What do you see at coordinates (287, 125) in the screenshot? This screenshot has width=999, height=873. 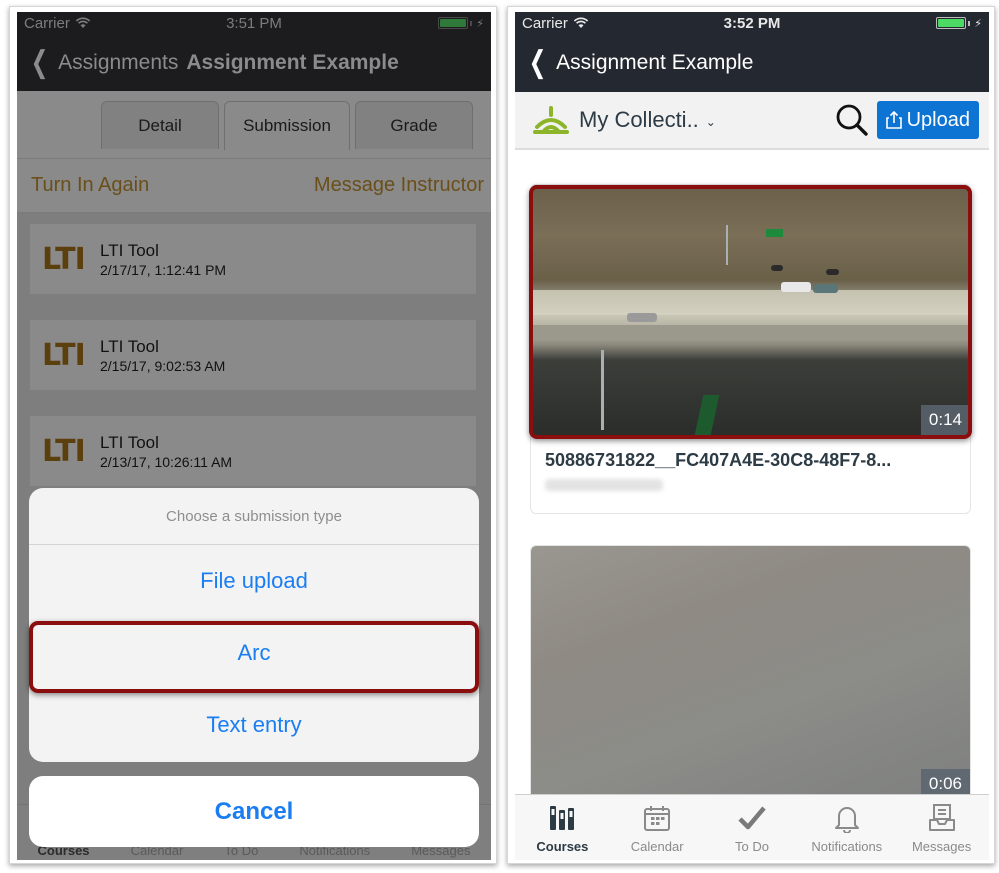 I see `tab-submission: Submission` at bounding box center [287, 125].